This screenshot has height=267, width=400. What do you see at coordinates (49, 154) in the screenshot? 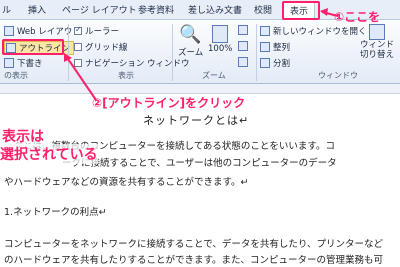
I see `note-annotation-line2: 選択されている` at bounding box center [49, 154].